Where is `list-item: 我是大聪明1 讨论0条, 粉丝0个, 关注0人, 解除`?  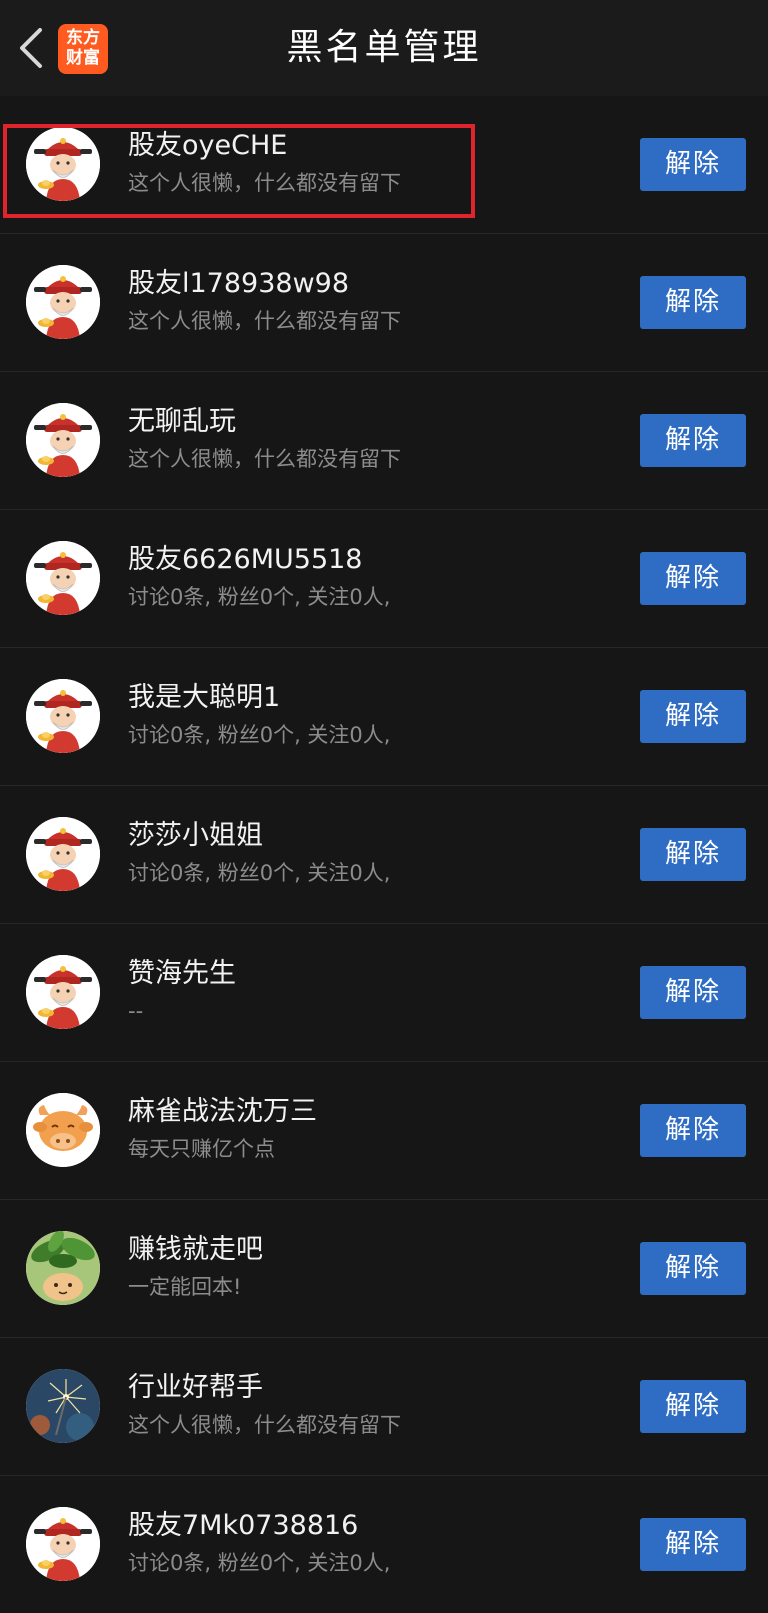
list-item: 我是大聪明1 讨论0条, 粉丝0个, 关注0人, 解除 is located at coordinates (384, 717).